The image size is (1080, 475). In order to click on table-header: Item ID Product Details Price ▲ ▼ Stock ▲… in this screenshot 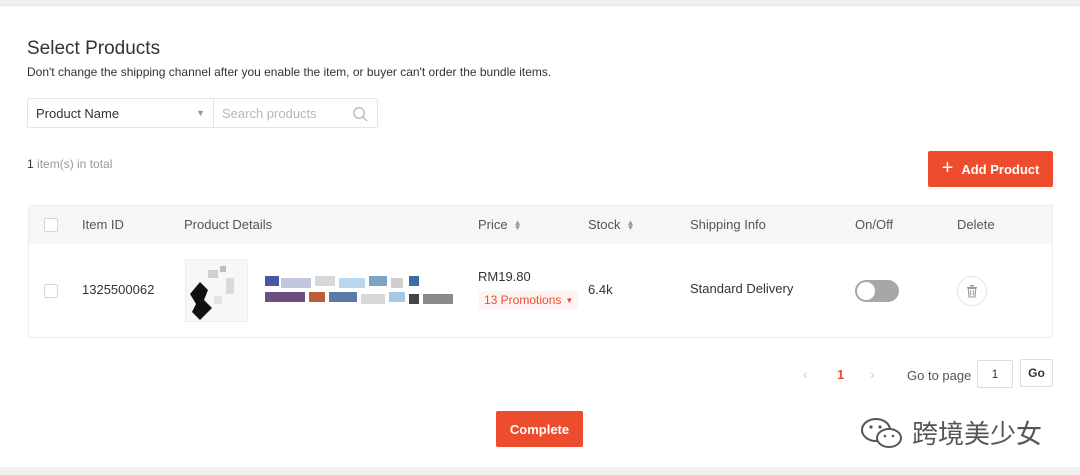, I will do `click(540, 225)`.